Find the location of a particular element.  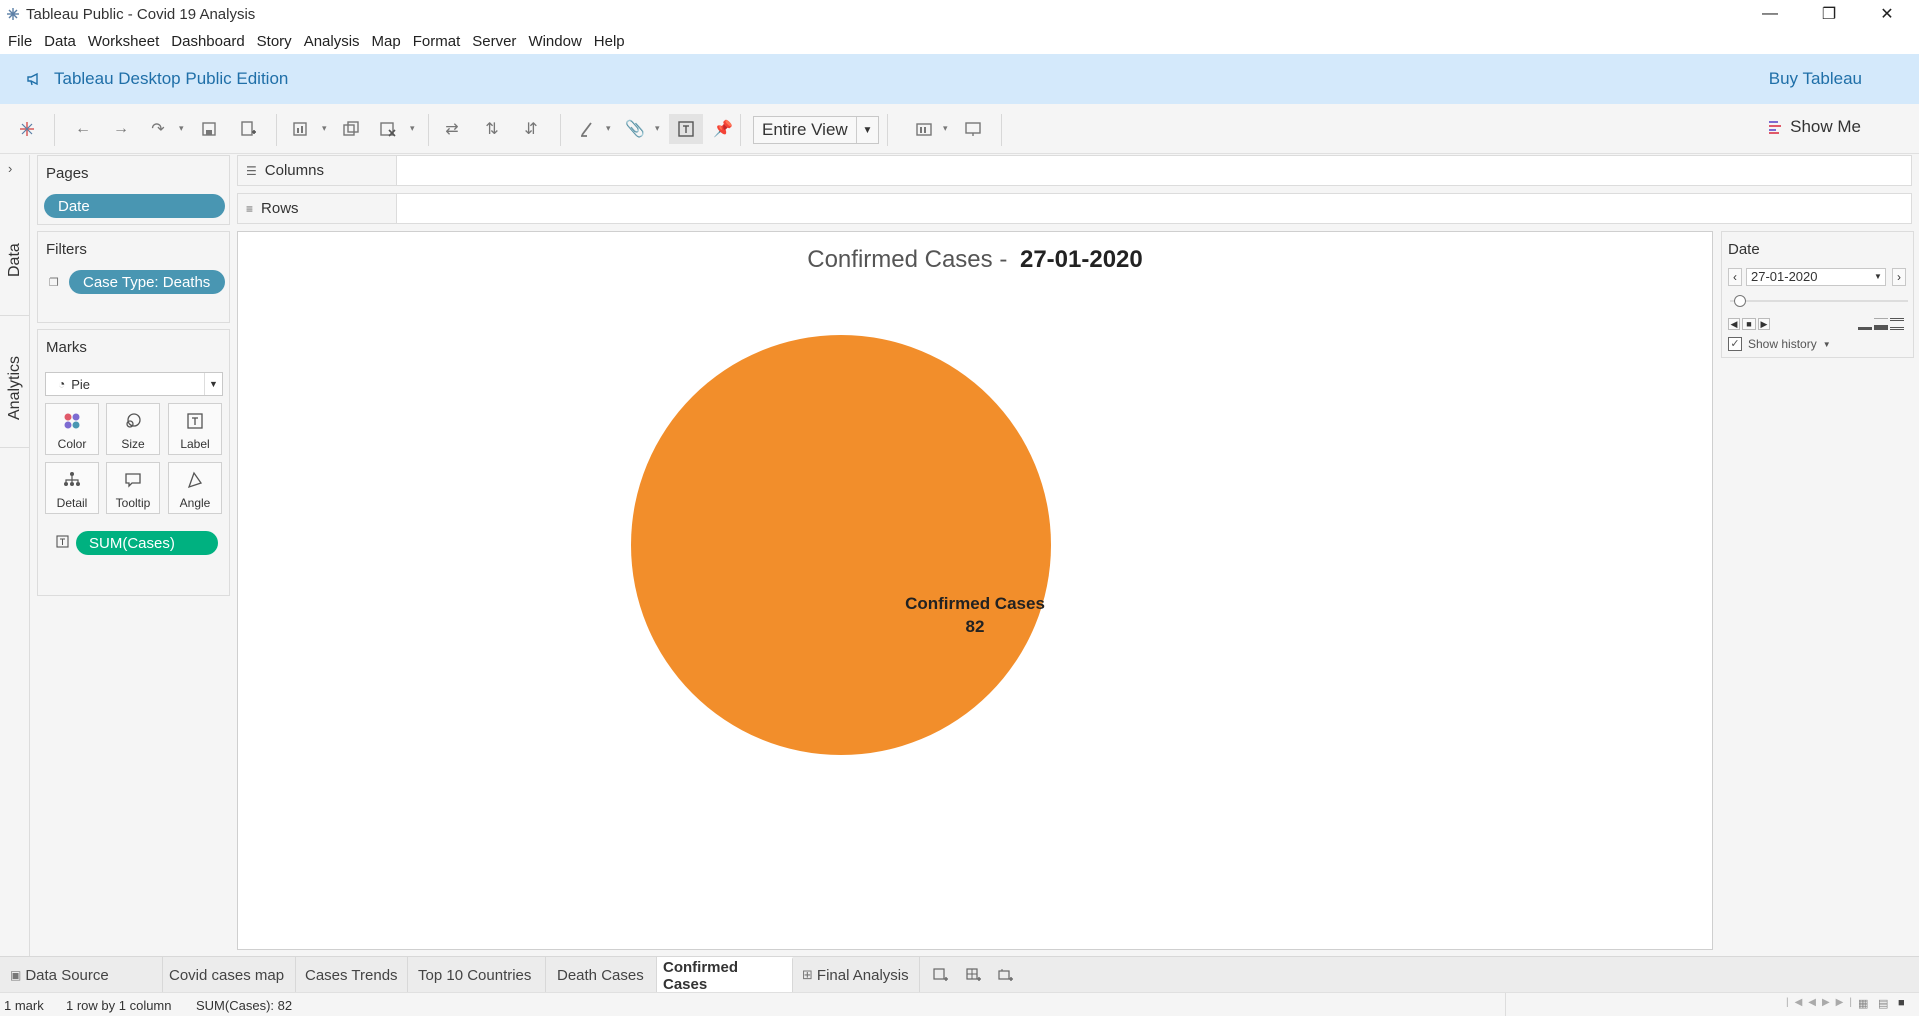

size-icon is located at coordinates (133, 421).